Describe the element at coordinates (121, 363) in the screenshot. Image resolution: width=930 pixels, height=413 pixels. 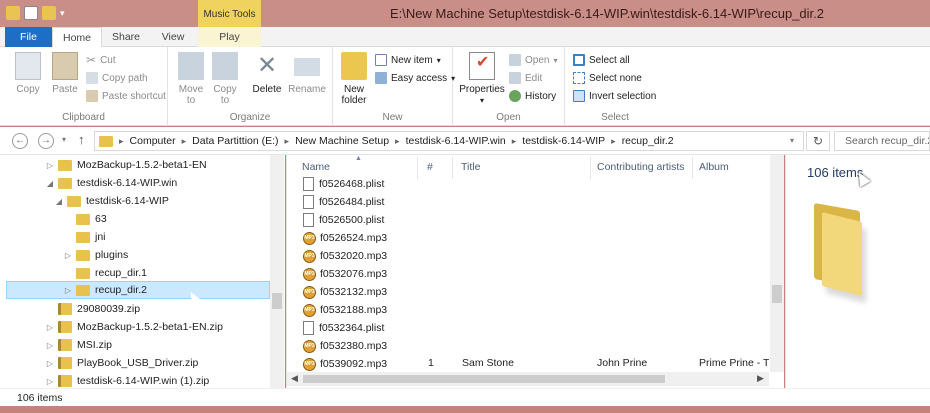
I see `tree-item: ▷ PlayBook_USB_Driver.zip` at that location.